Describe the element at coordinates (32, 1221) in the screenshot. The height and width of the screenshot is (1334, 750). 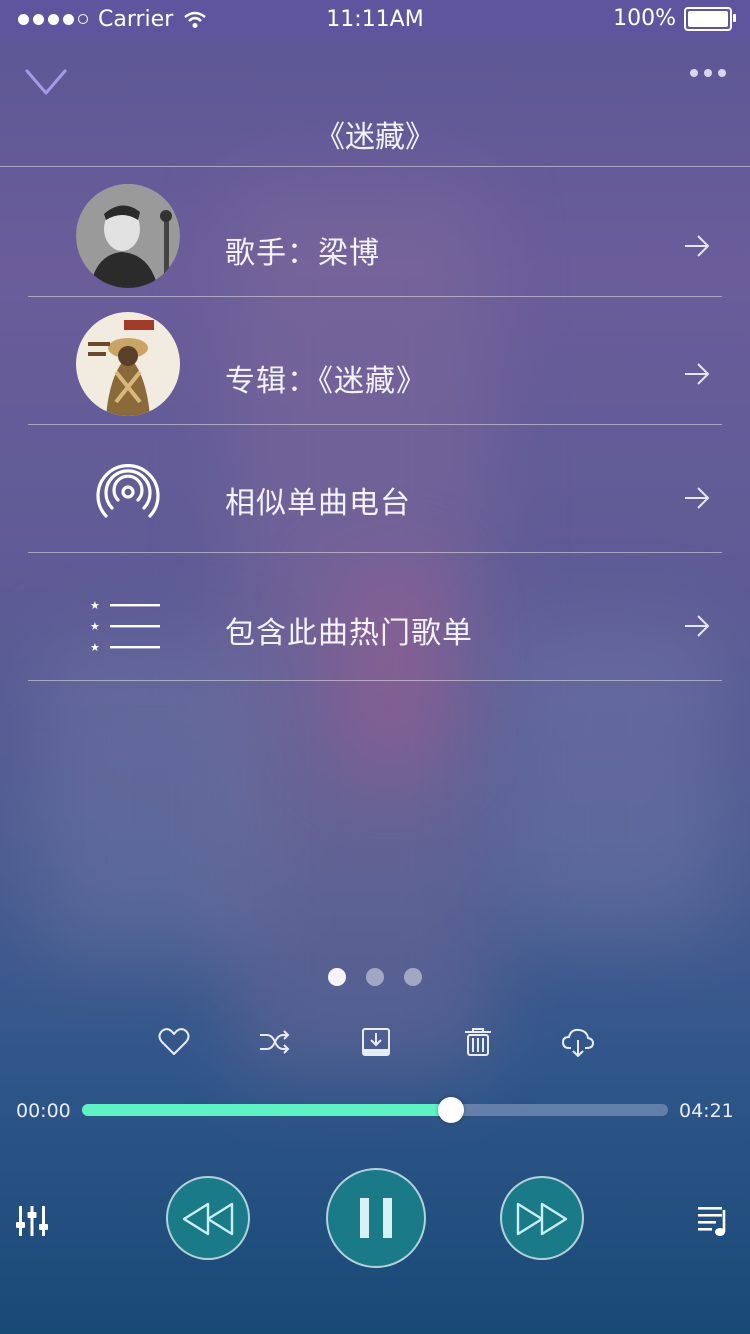
I see `equalizer-icon` at that location.